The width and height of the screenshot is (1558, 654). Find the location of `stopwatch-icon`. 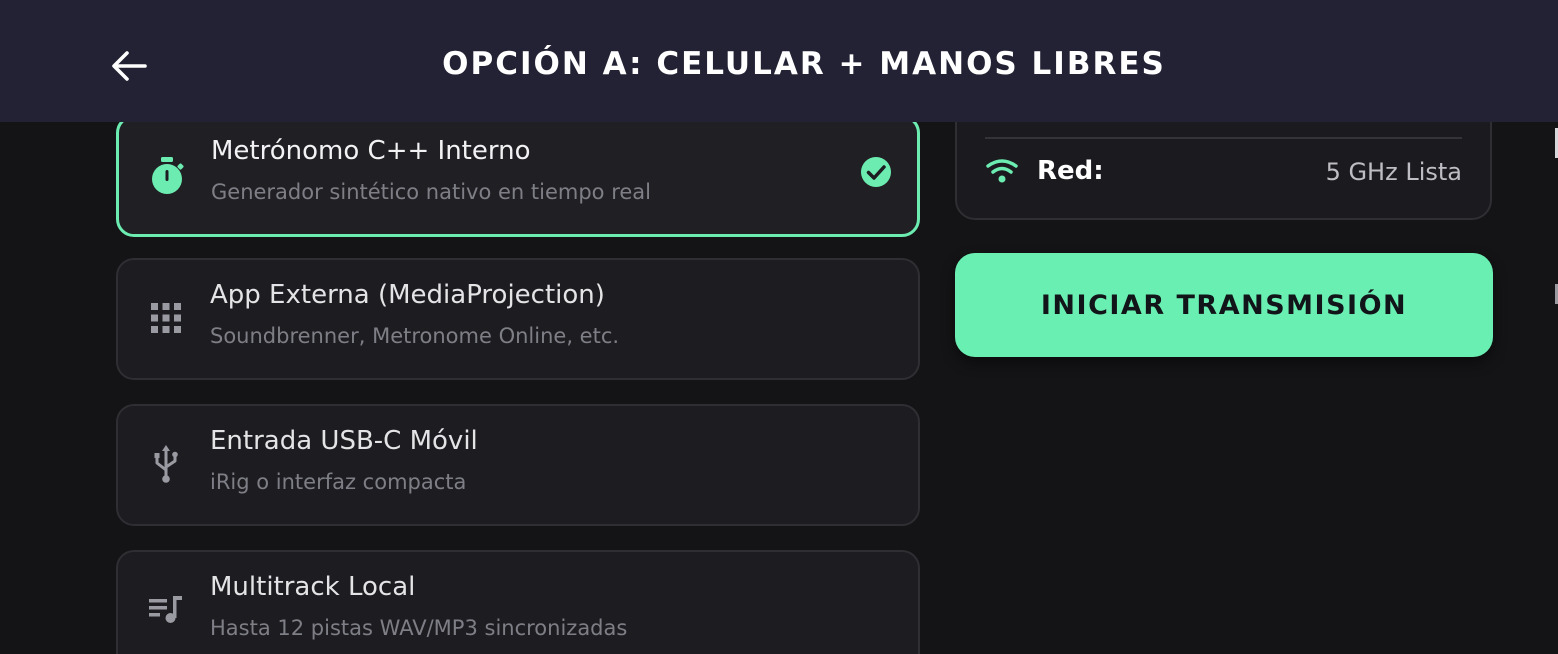

stopwatch-icon is located at coordinates (167, 176).